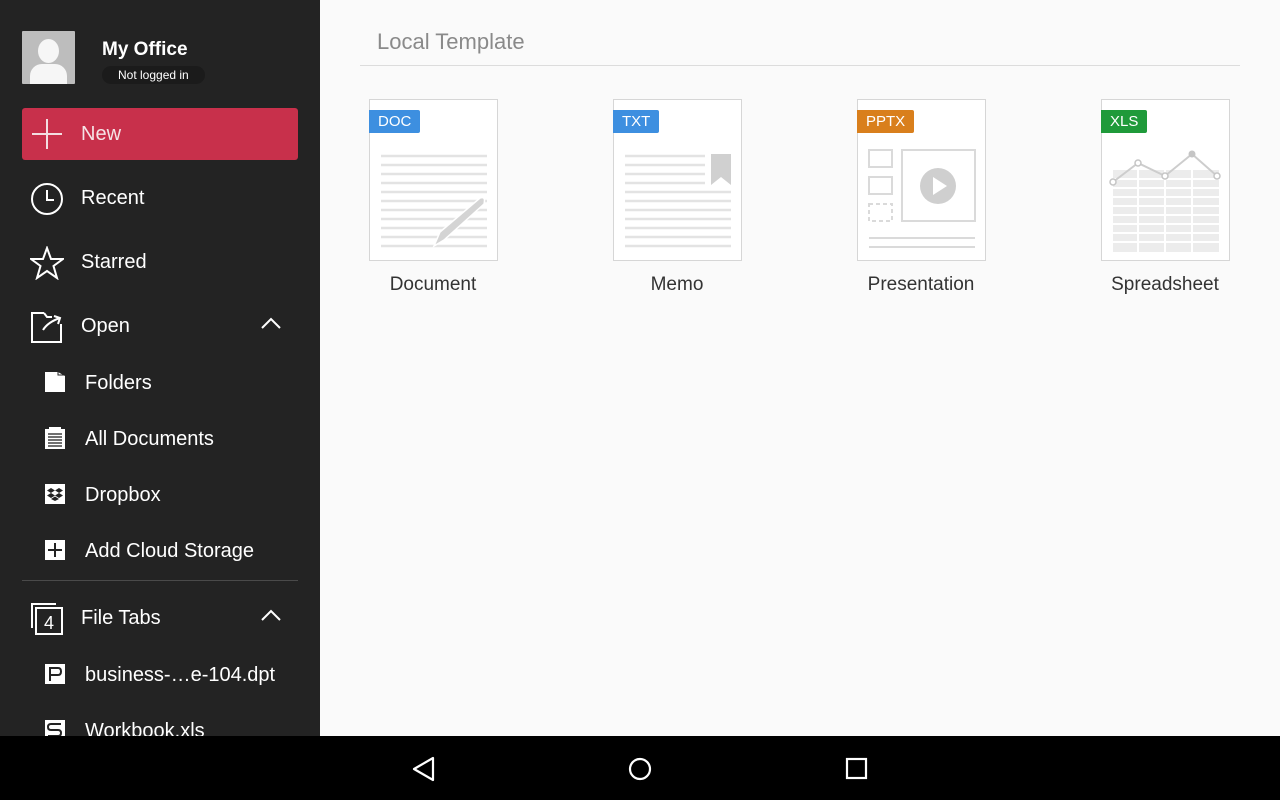 The width and height of the screenshot is (1280, 800). What do you see at coordinates (636, 121) in the screenshot?
I see `file-type-badge: TXT` at bounding box center [636, 121].